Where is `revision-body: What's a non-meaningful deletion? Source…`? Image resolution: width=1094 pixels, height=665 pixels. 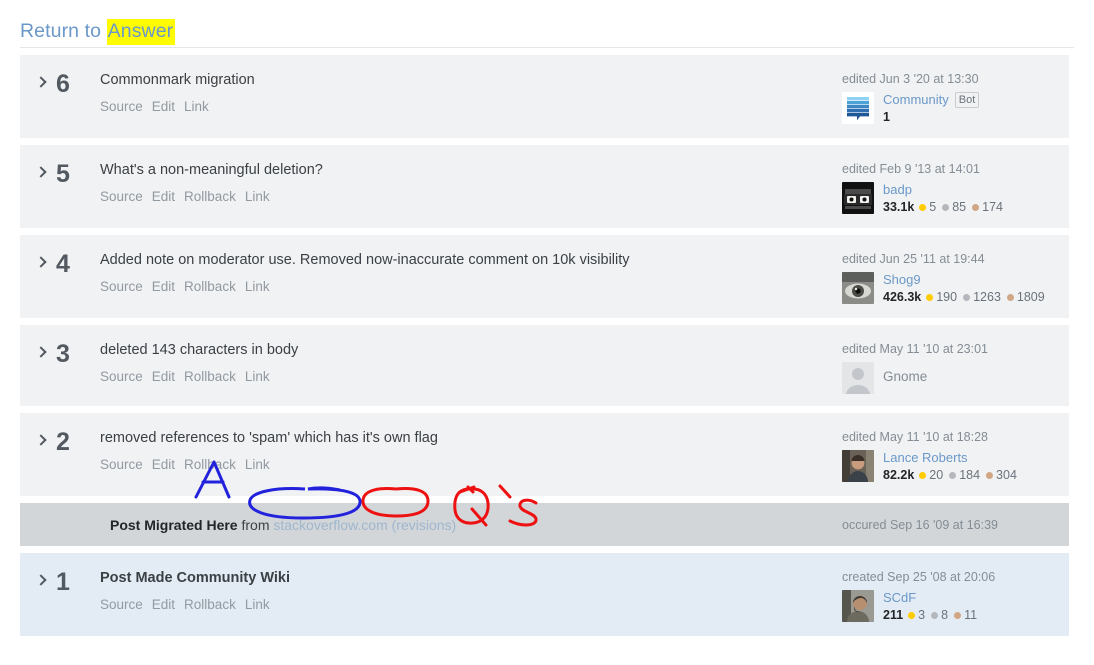 revision-body: What's a non-meaningful deletion? Source… is located at coordinates (471, 182).